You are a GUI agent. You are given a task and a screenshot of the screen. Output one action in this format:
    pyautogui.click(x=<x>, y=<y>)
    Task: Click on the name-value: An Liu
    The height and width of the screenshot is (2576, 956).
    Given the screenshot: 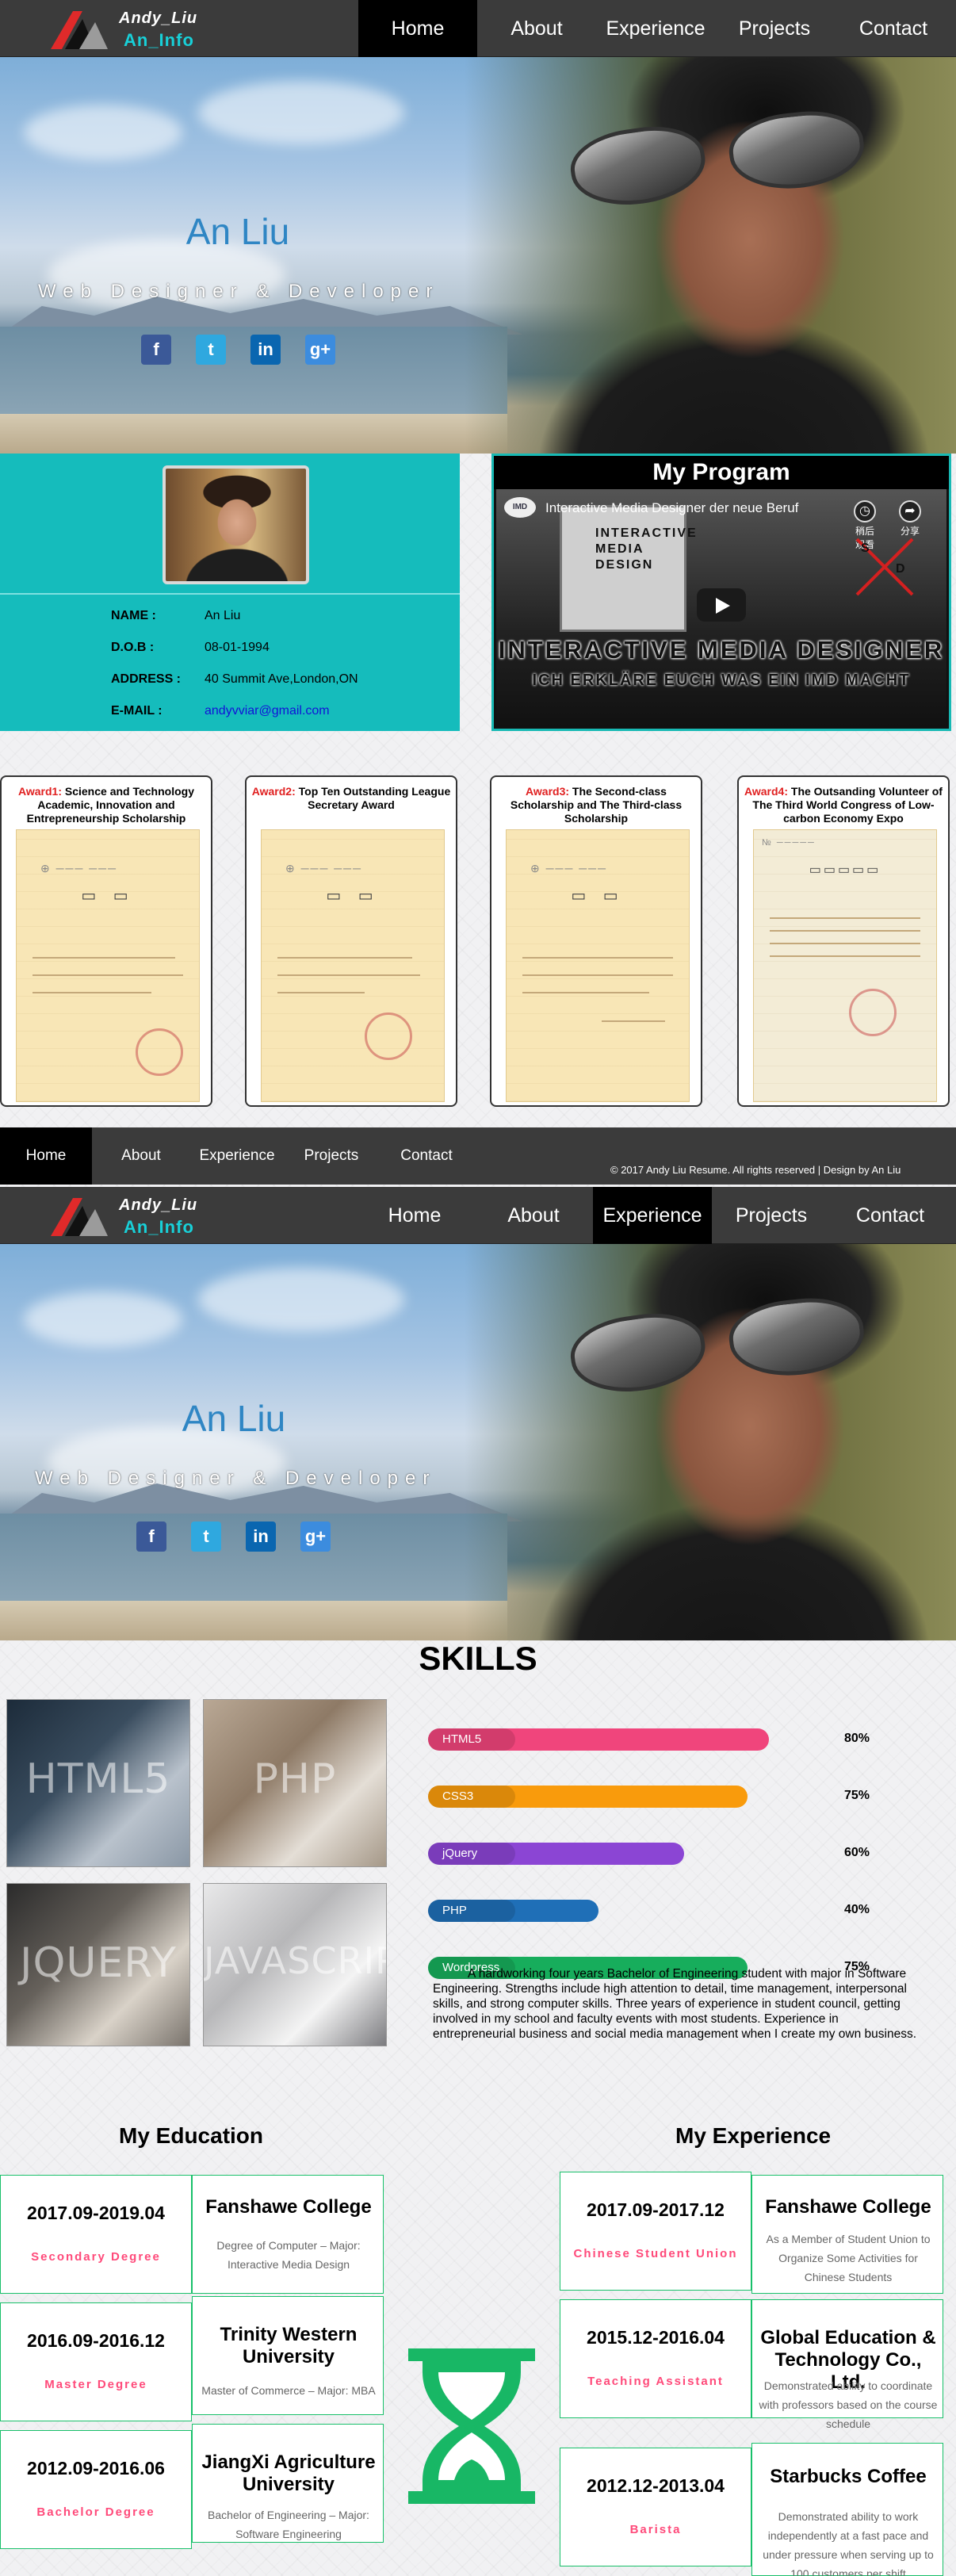 What is the action you would take?
    pyautogui.click(x=223, y=615)
    